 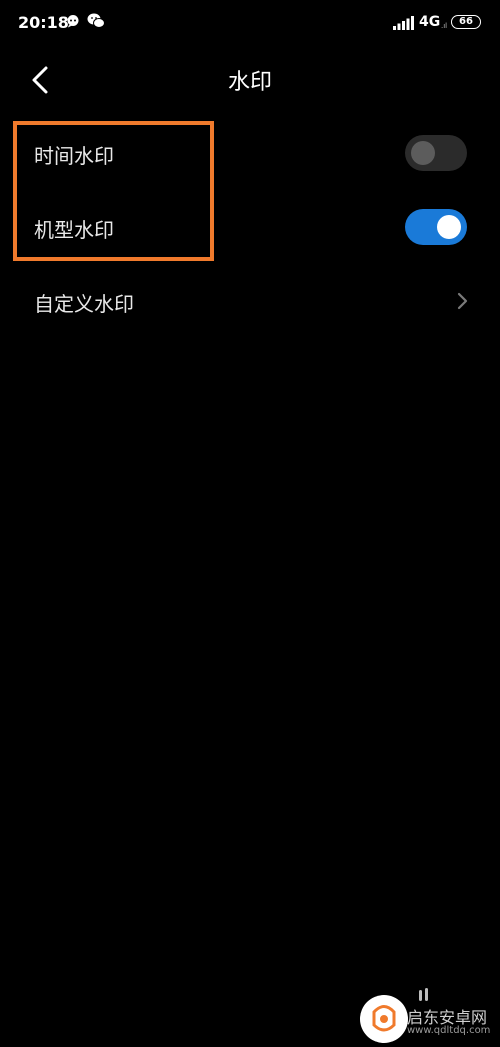 I want to click on signal-icon, so click(x=403, y=23).